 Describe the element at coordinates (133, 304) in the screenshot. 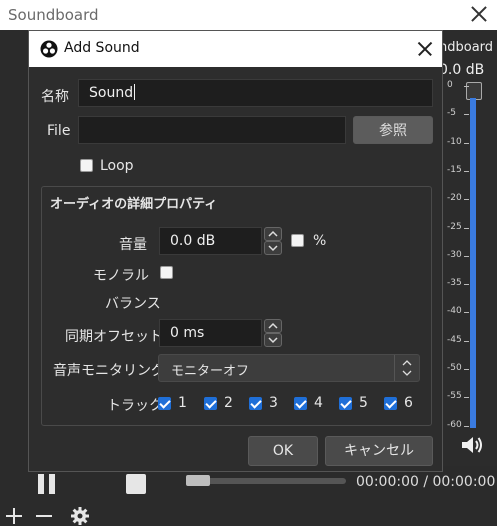

I see `balance-label: バランス` at that location.